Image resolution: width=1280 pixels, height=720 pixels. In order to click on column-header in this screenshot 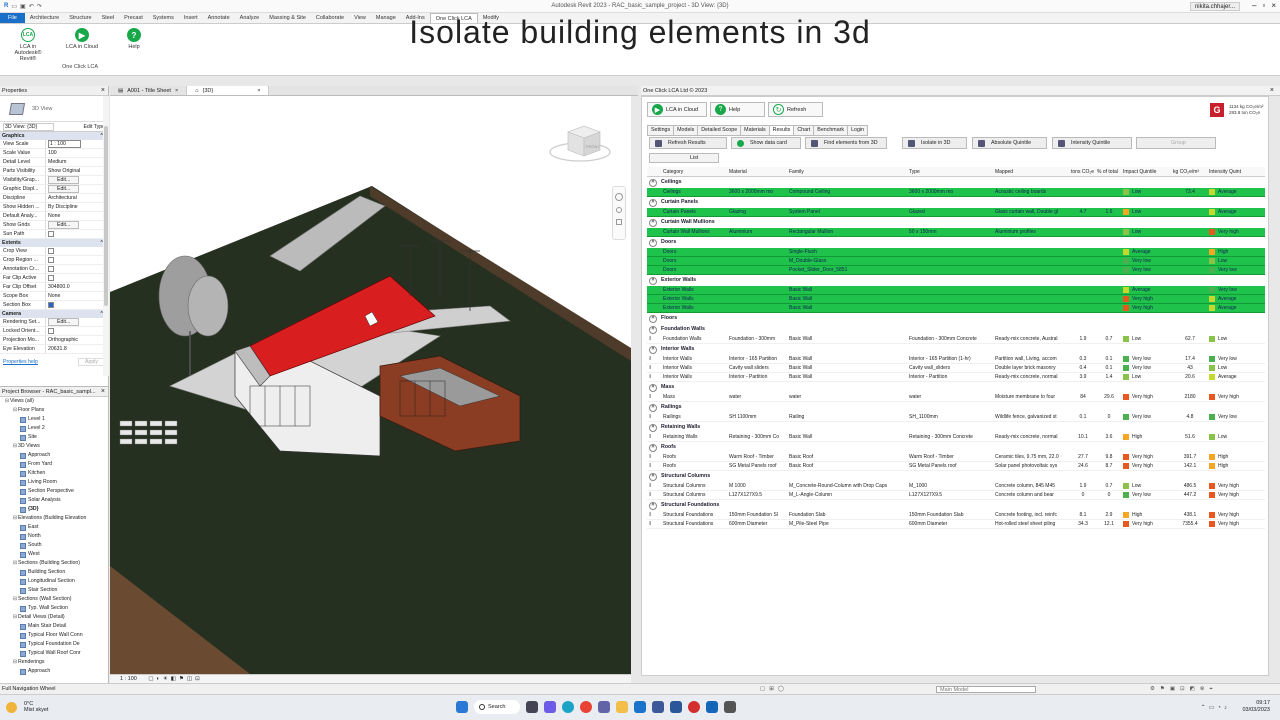, I will do `click(654, 171)`.